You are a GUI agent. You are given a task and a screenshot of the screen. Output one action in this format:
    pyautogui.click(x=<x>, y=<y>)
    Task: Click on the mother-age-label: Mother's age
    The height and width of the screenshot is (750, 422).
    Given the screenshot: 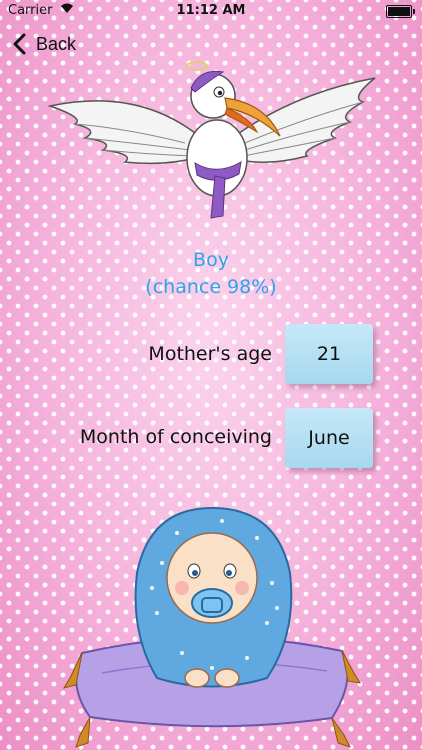 What is the action you would take?
    pyautogui.click(x=210, y=354)
    